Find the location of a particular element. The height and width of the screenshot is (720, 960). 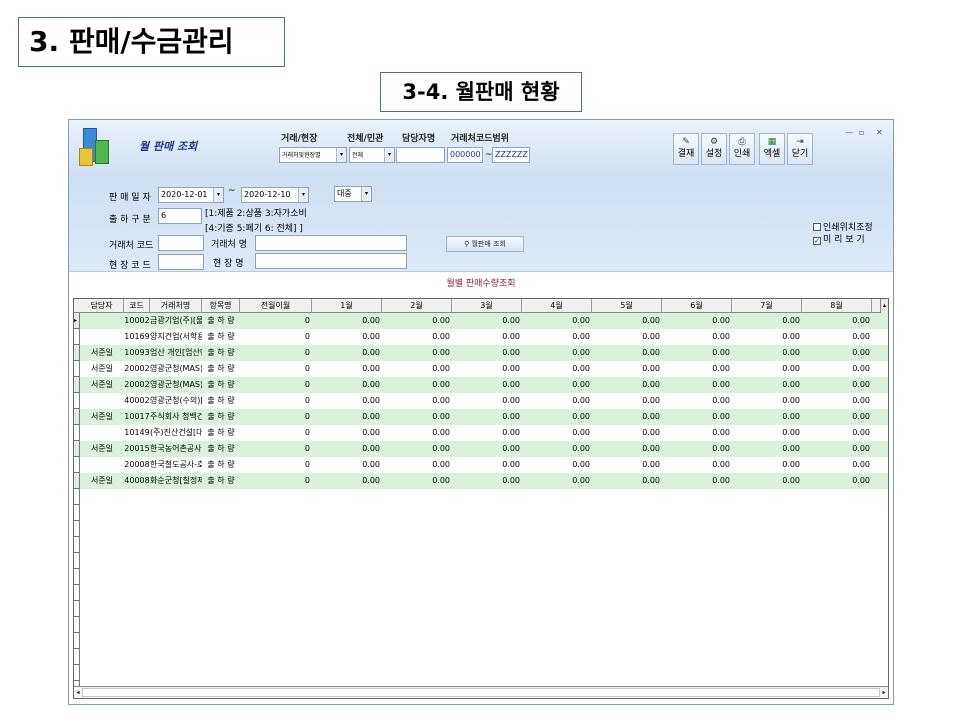

excel-button: ▦ 엑셀 is located at coordinates (772, 149).